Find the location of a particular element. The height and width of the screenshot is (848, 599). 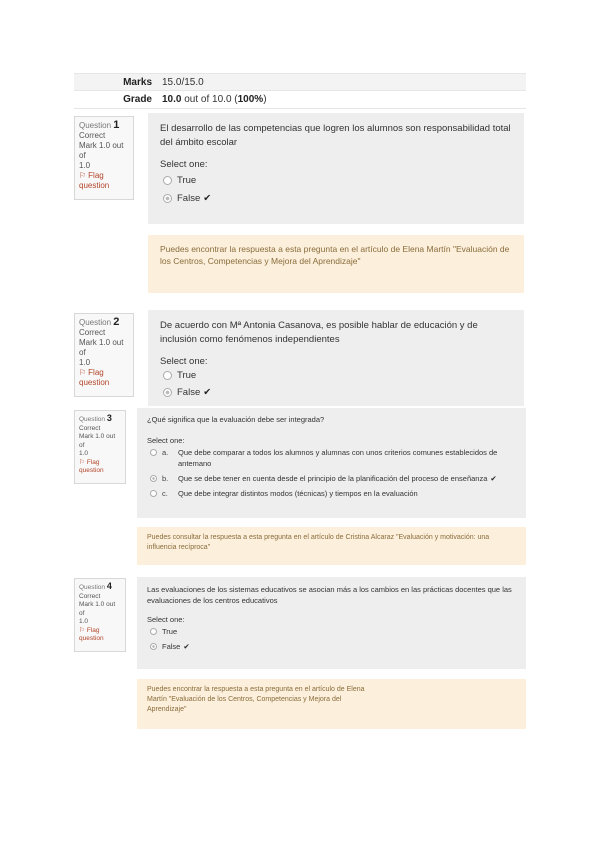

marks-row: Marks 15.0/15.0 is located at coordinates (300, 82).